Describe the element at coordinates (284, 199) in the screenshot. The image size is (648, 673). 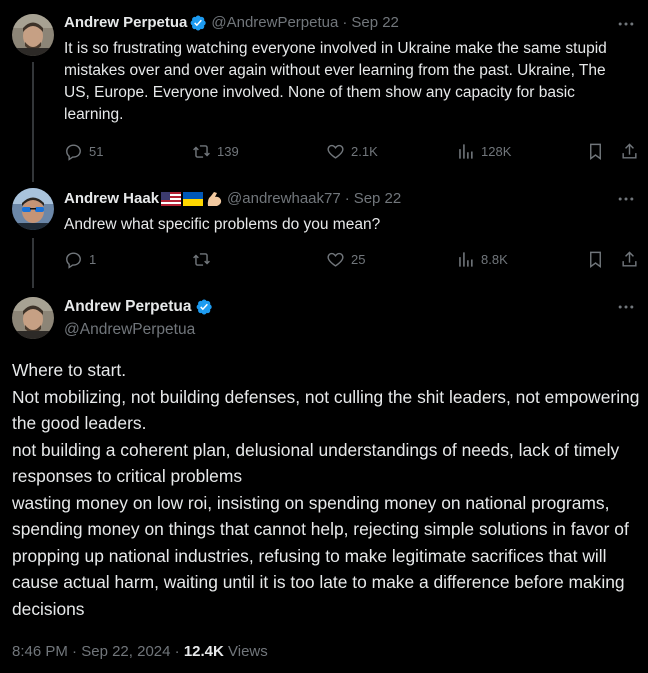
I see `author-handle: @andrewhaak77` at that location.